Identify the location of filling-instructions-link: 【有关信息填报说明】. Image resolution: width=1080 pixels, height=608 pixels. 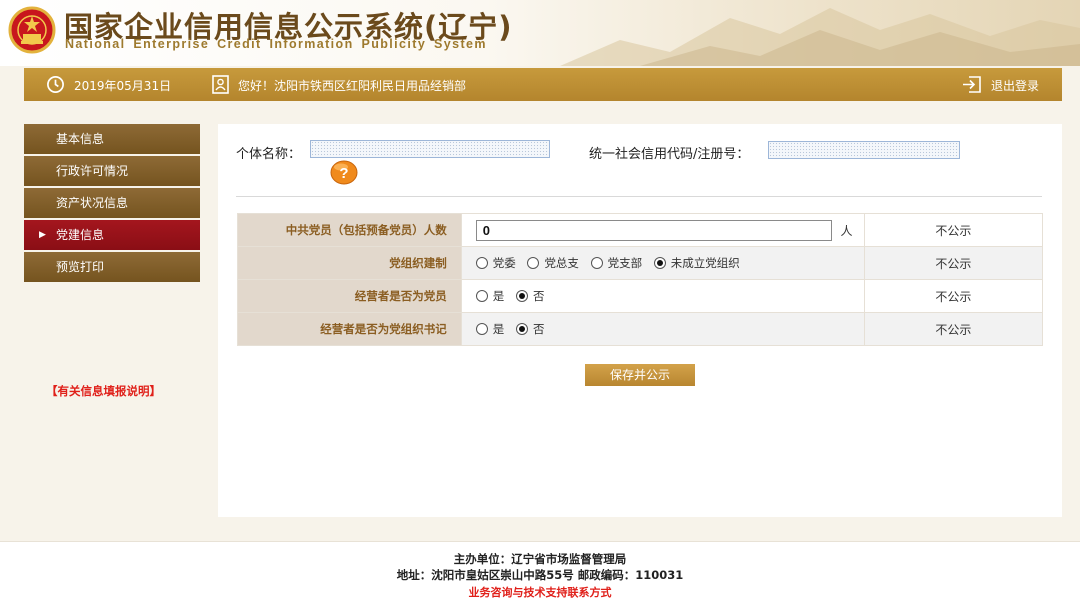
(103, 391).